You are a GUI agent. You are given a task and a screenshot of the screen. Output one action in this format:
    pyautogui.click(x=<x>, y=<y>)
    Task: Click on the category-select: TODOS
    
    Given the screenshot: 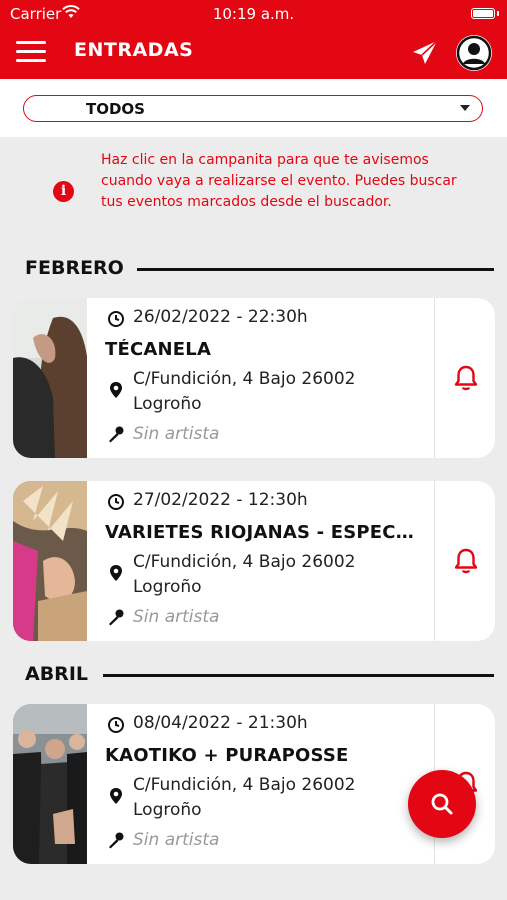 What is the action you would take?
    pyautogui.click(x=253, y=108)
    